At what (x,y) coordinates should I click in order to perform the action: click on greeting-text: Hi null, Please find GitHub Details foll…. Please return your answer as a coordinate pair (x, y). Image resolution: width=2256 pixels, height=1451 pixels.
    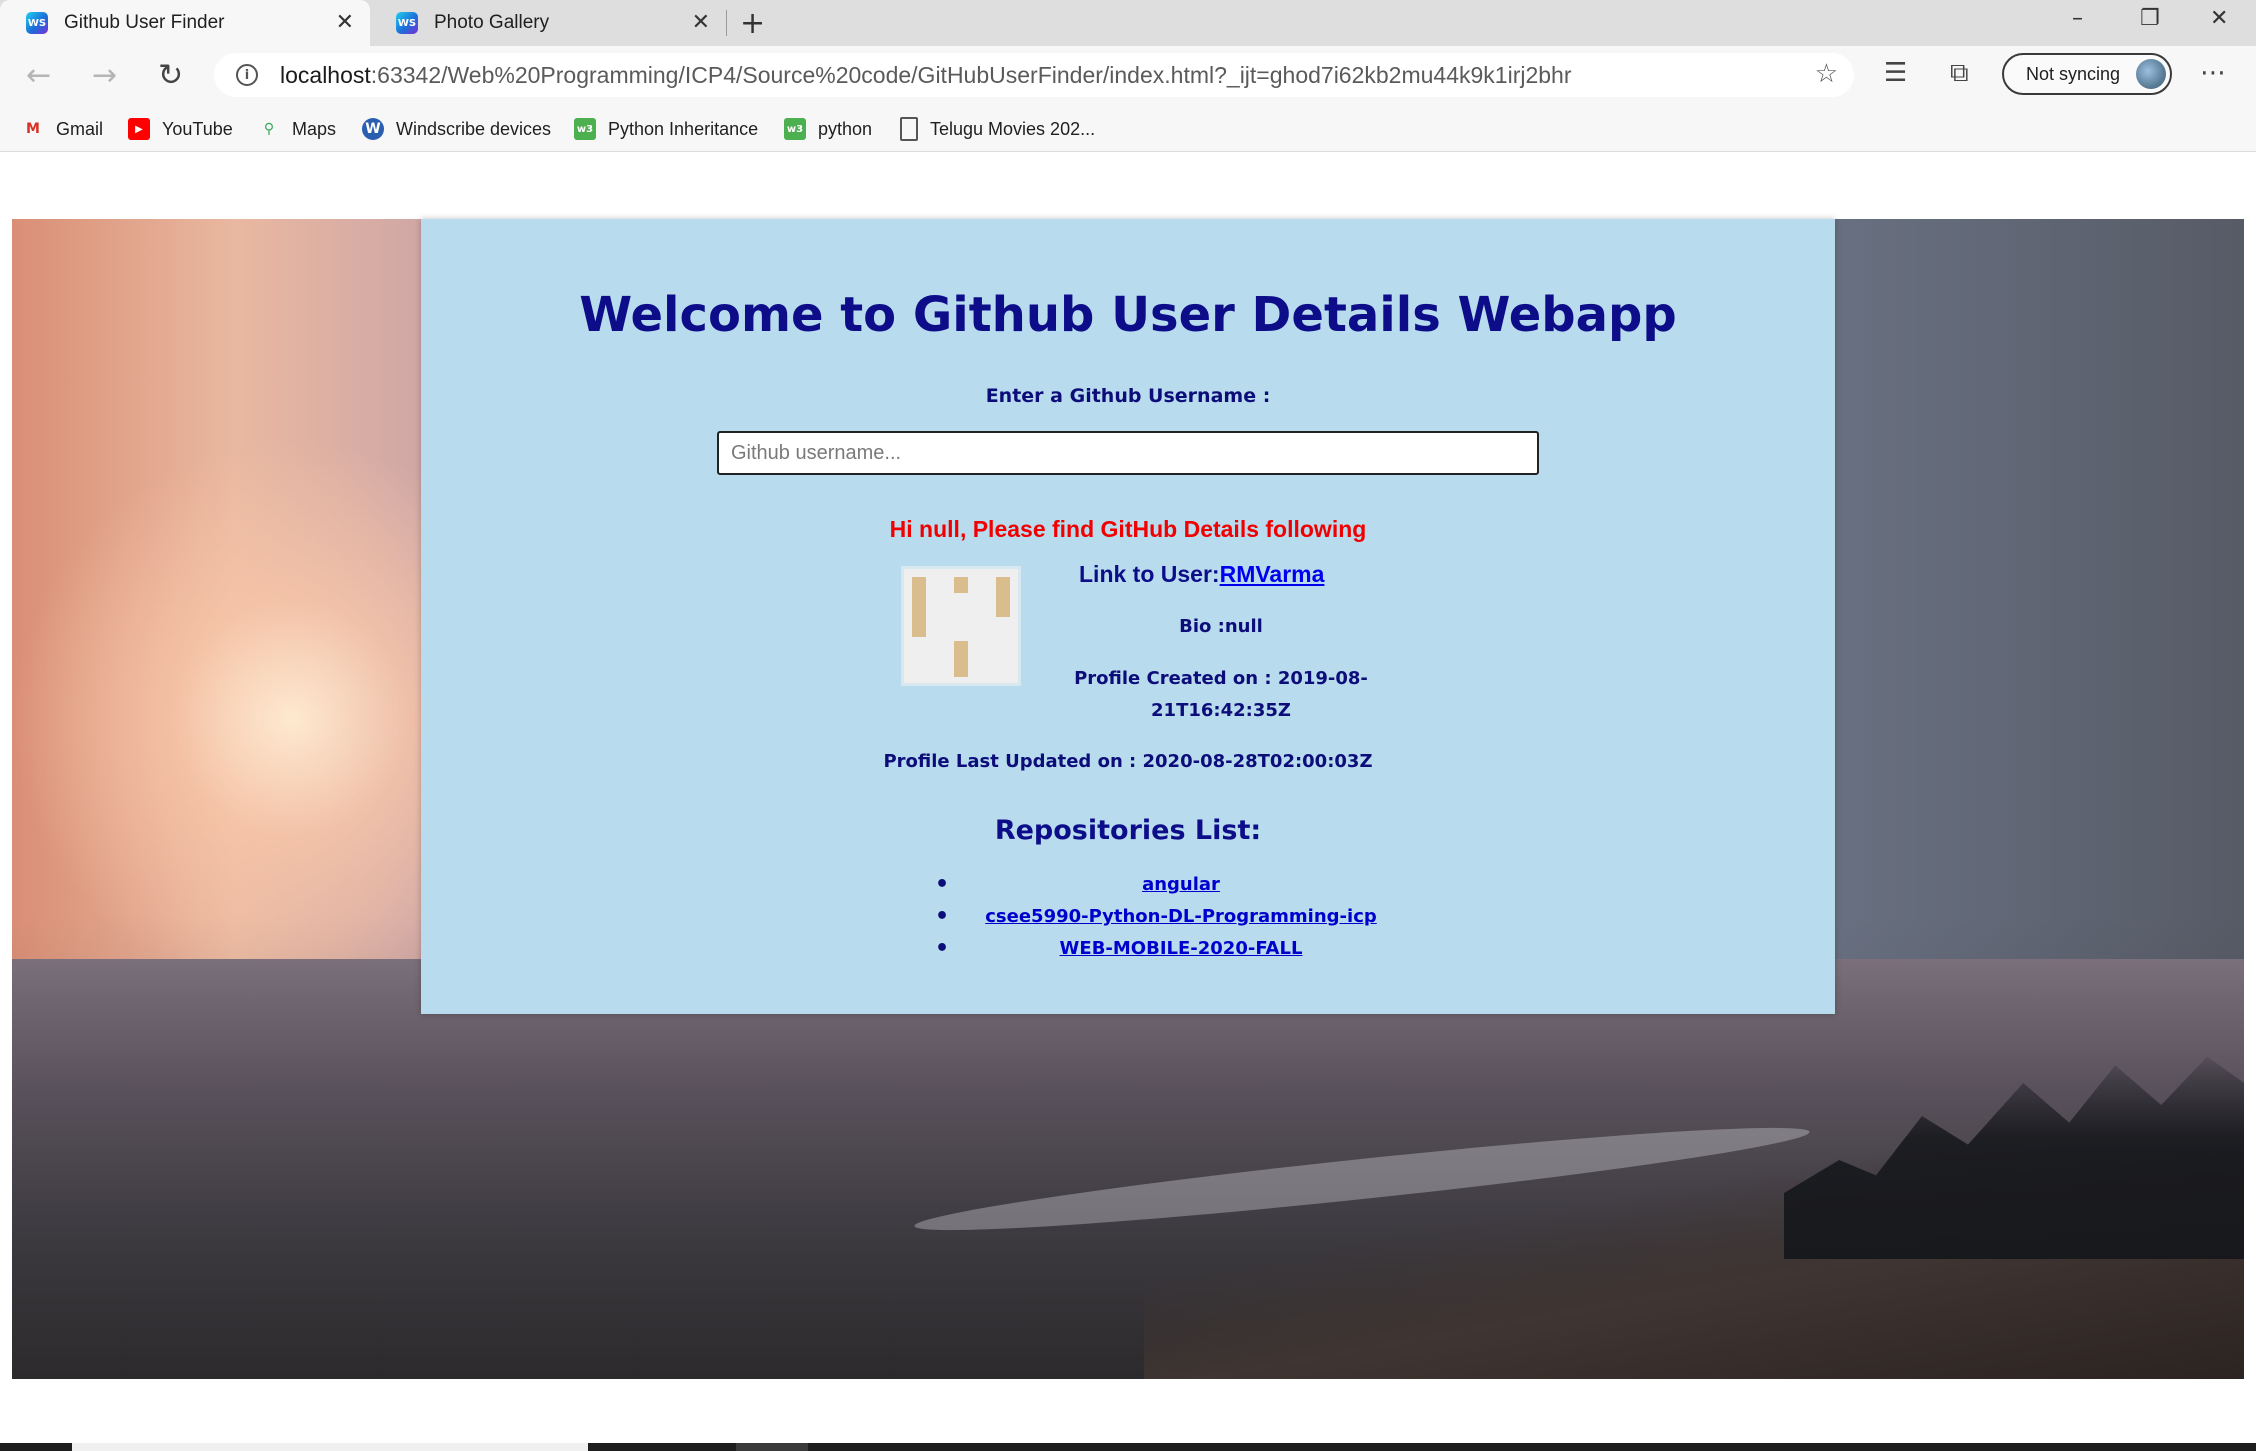
    Looking at the image, I should click on (1128, 529).